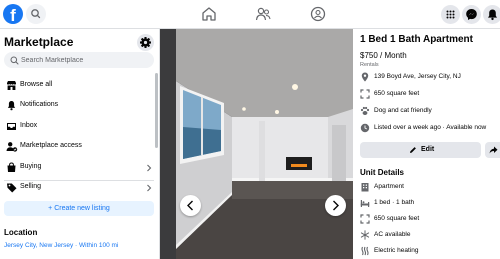  What do you see at coordinates (11, 126) in the screenshot?
I see `inbox-icon` at bounding box center [11, 126].